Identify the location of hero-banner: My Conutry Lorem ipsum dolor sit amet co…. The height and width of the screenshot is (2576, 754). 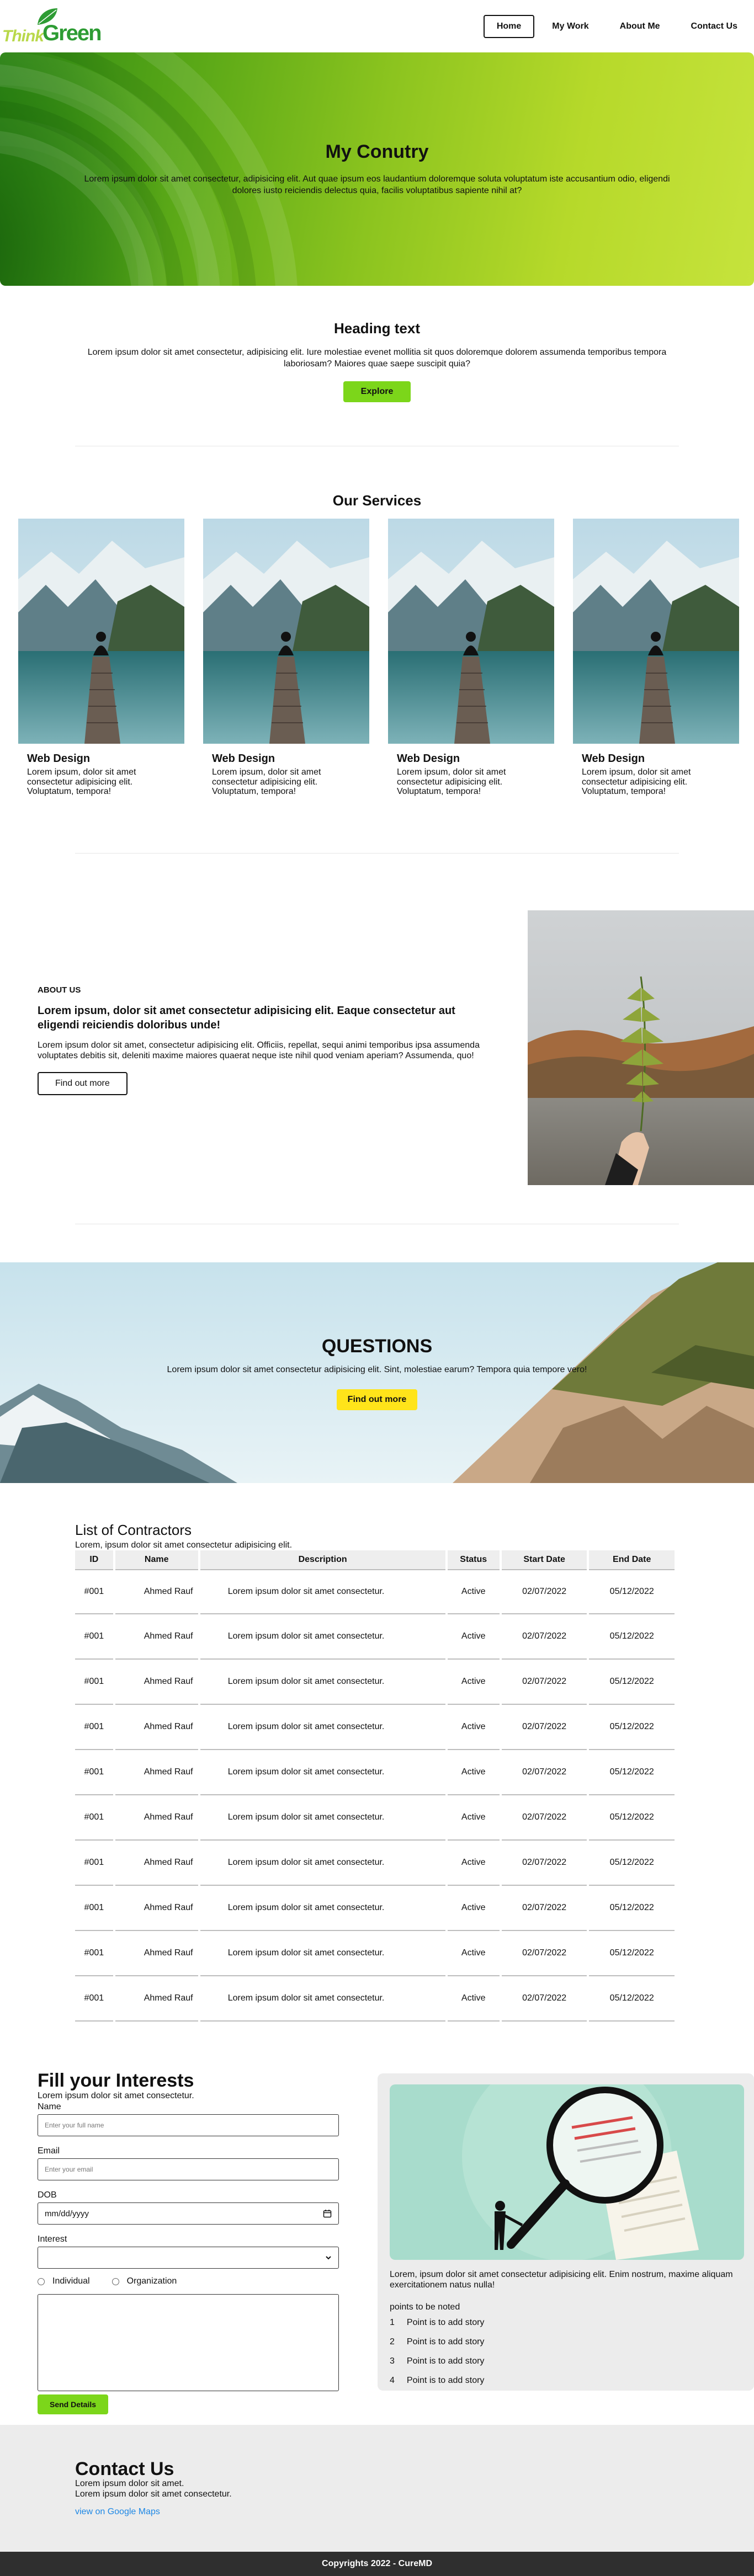
(377, 169).